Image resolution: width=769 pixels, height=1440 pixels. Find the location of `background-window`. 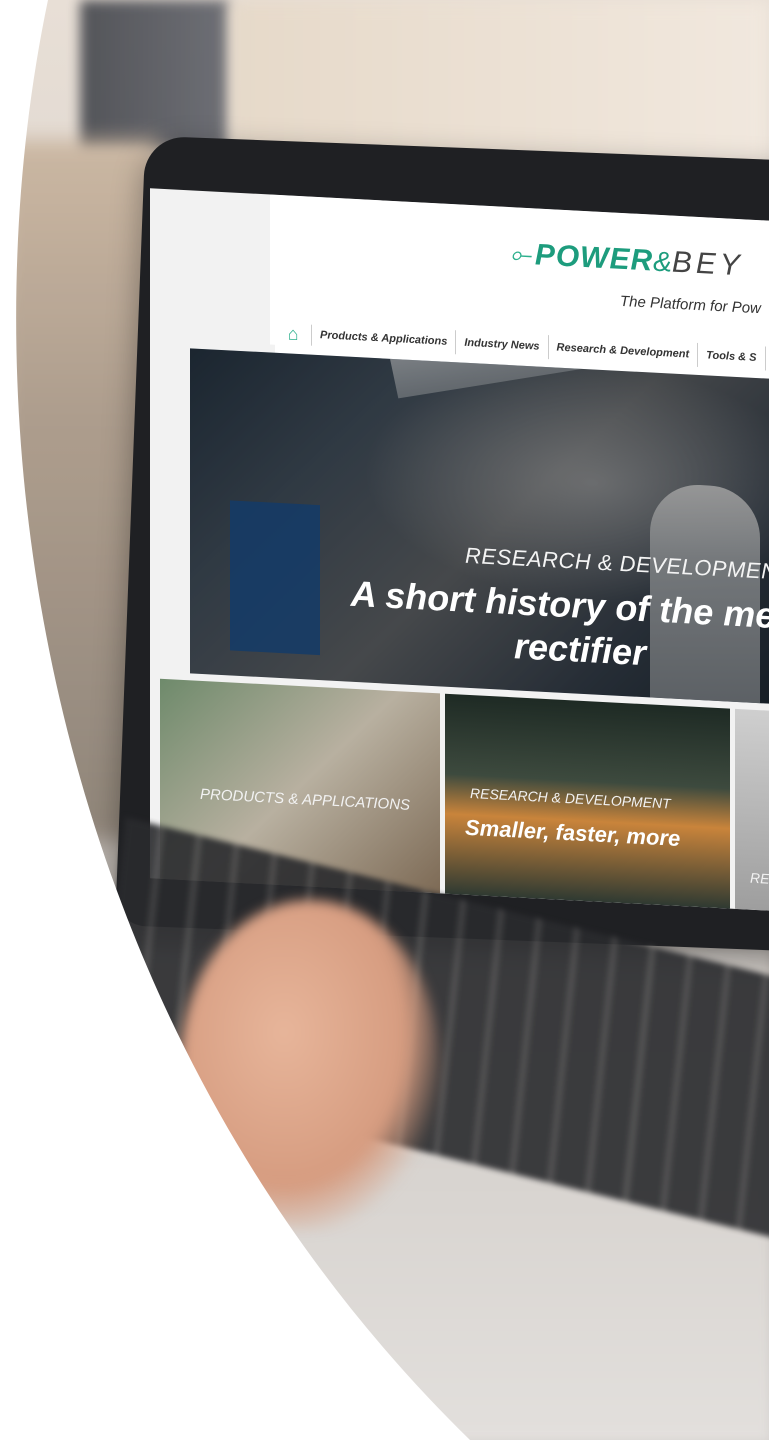

background-window is located at coordinates (155, 75).